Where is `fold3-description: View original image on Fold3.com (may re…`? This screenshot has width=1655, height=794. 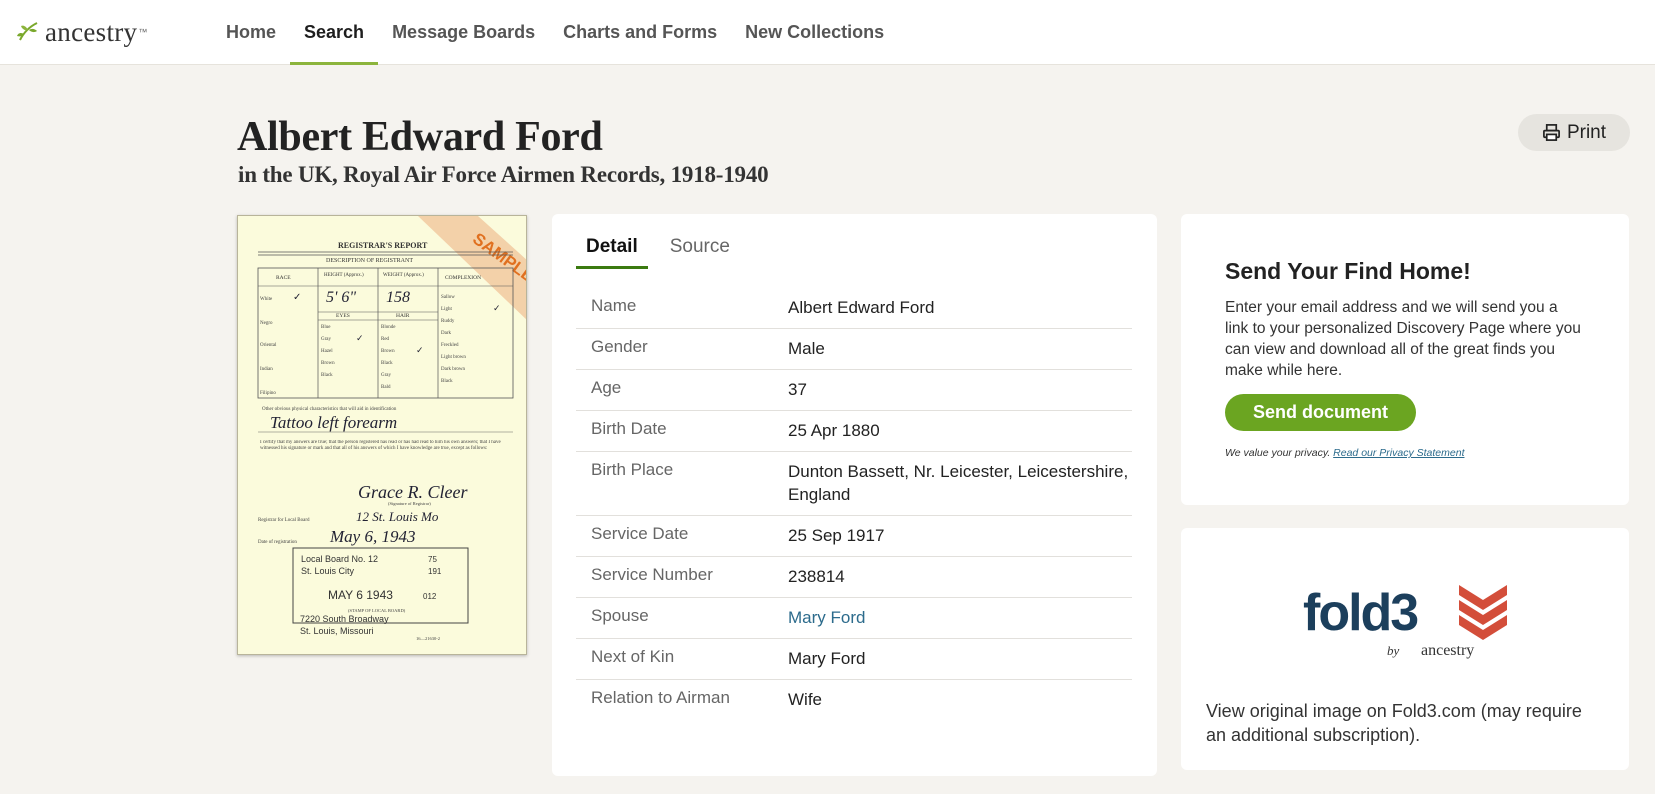 fold3-description: View original image on Fold3.com (may re… is located at coordinates (1394, 723).